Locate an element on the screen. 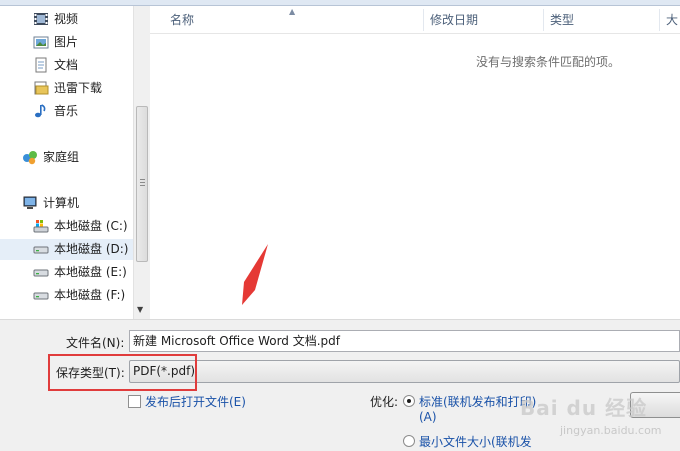 The image size is (680, 451). column-header: ▲ 名称 修改日期 类型 大 is located at coordinates (415, 20).